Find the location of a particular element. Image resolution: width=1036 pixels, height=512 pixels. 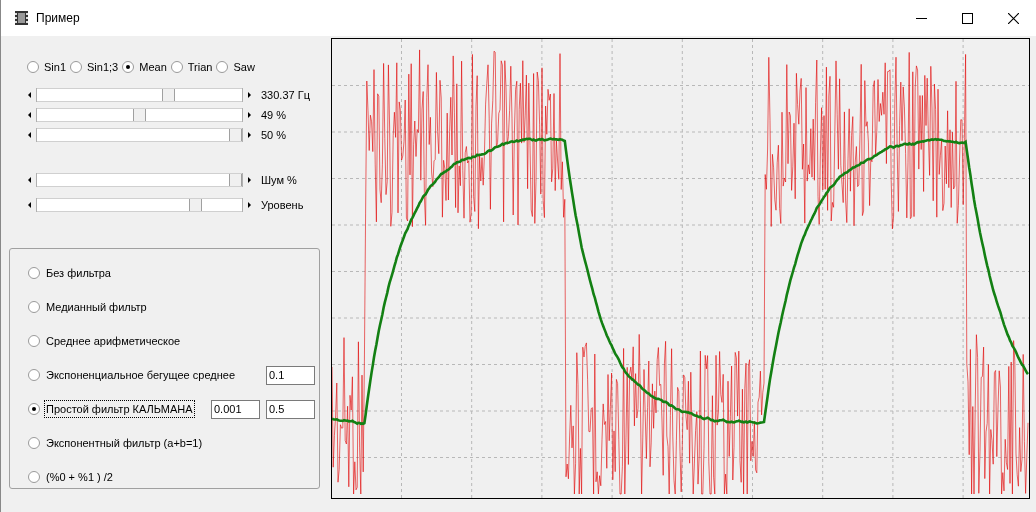

app-icon is located at coordinates (21, 18).